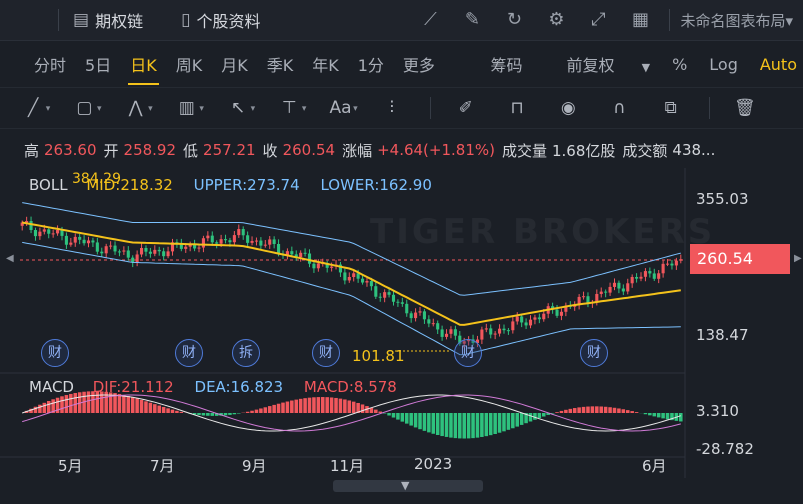  What do you see at coordinates (619, 108) in the screenshot?
I see `magnet-icon: ∩` at bounding box center [619, 108].